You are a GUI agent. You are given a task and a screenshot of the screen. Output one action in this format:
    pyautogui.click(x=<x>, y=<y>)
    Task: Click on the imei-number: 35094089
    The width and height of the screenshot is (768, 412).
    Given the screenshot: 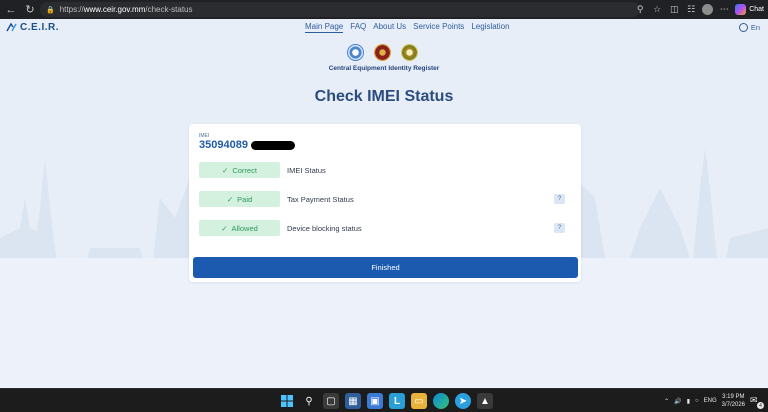 What is the action you would take?
    pyautogui.click(x=223, y=145)
    